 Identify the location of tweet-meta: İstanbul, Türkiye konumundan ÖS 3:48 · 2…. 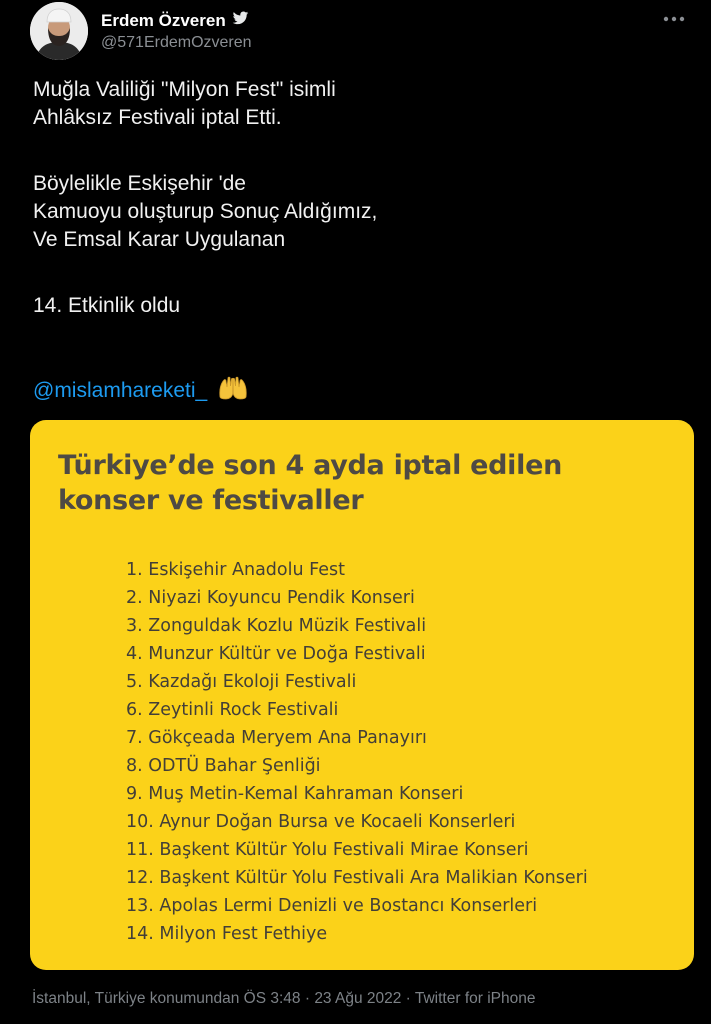
(283, 999).